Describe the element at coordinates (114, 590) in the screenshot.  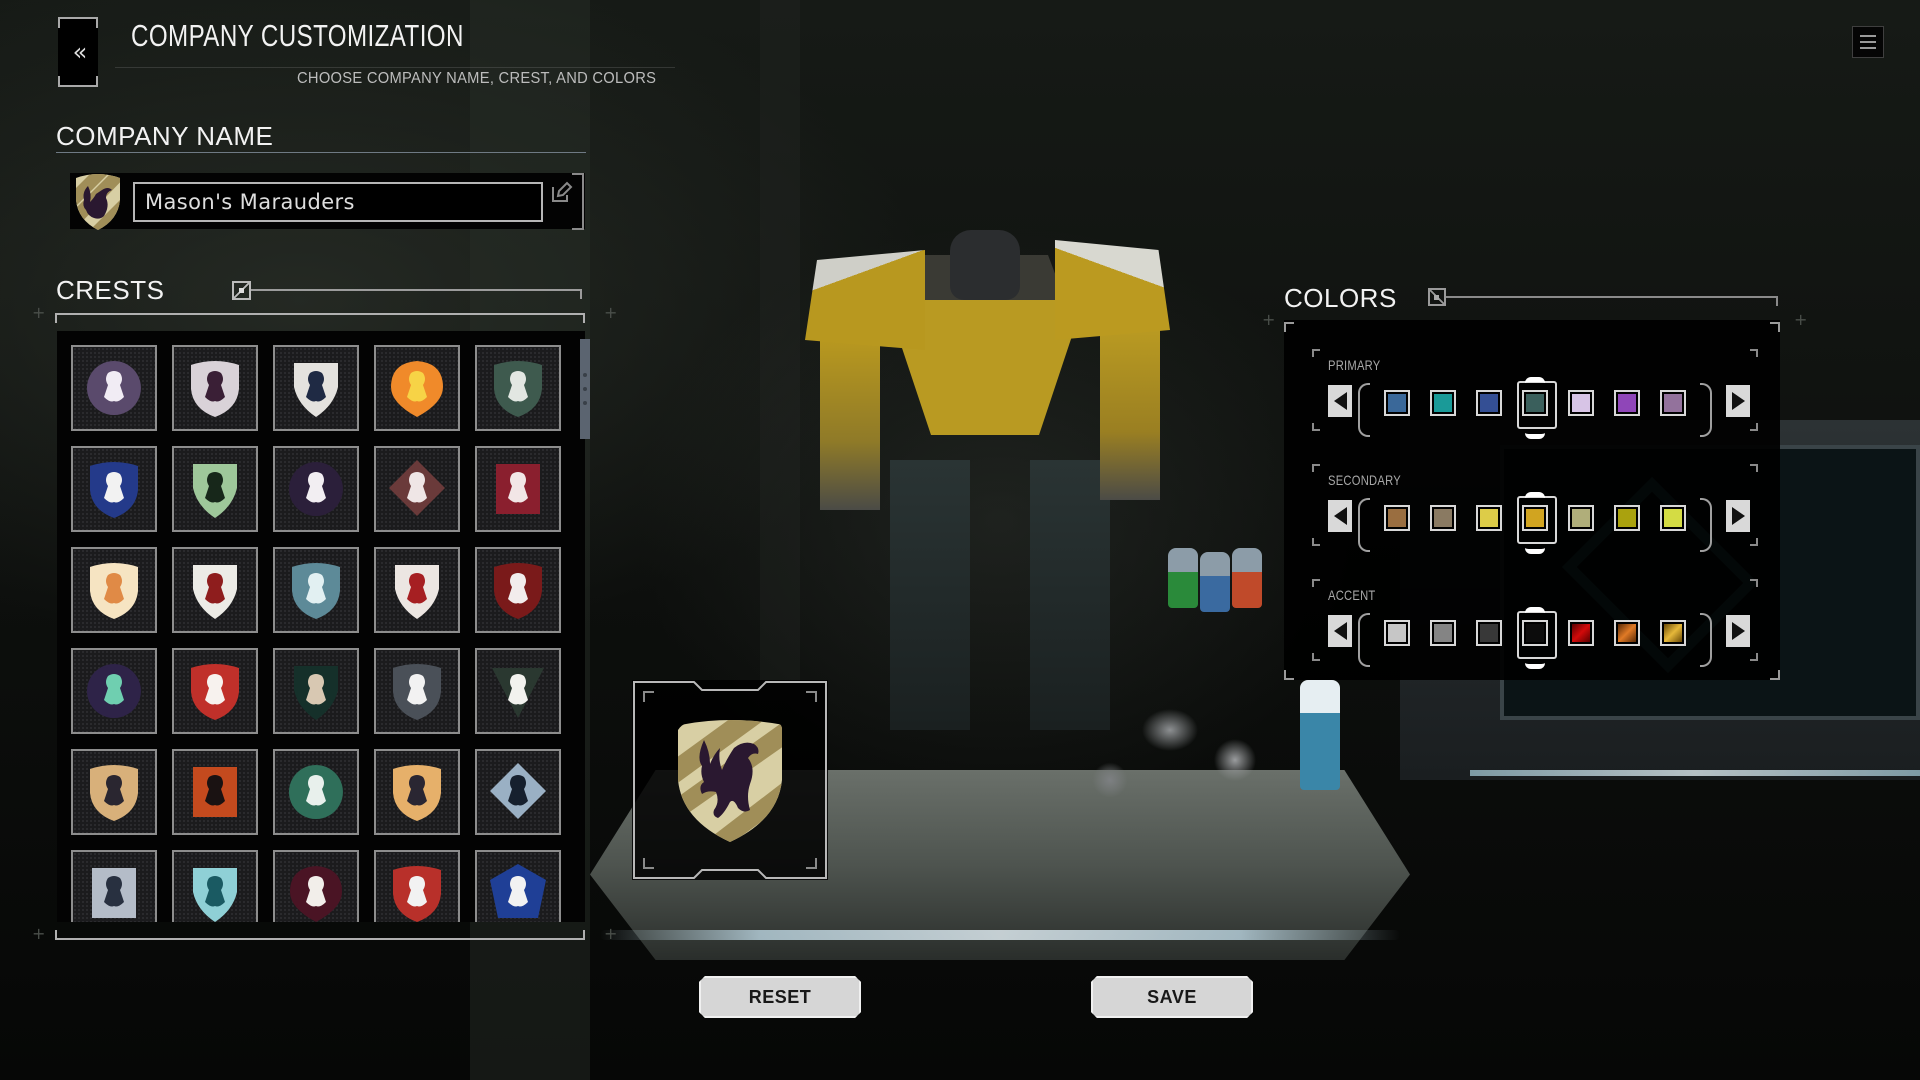
I see `crest-tile-wings-cream-shield` at that location.